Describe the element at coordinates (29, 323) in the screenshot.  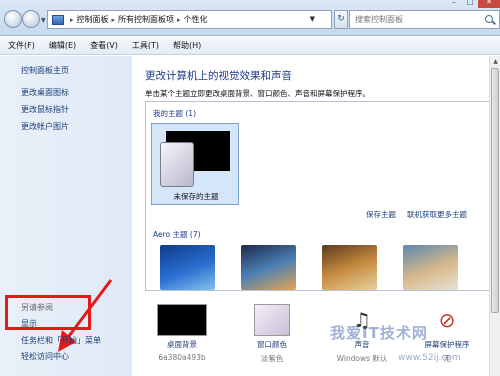
I see `display-link: 显示` at that location.